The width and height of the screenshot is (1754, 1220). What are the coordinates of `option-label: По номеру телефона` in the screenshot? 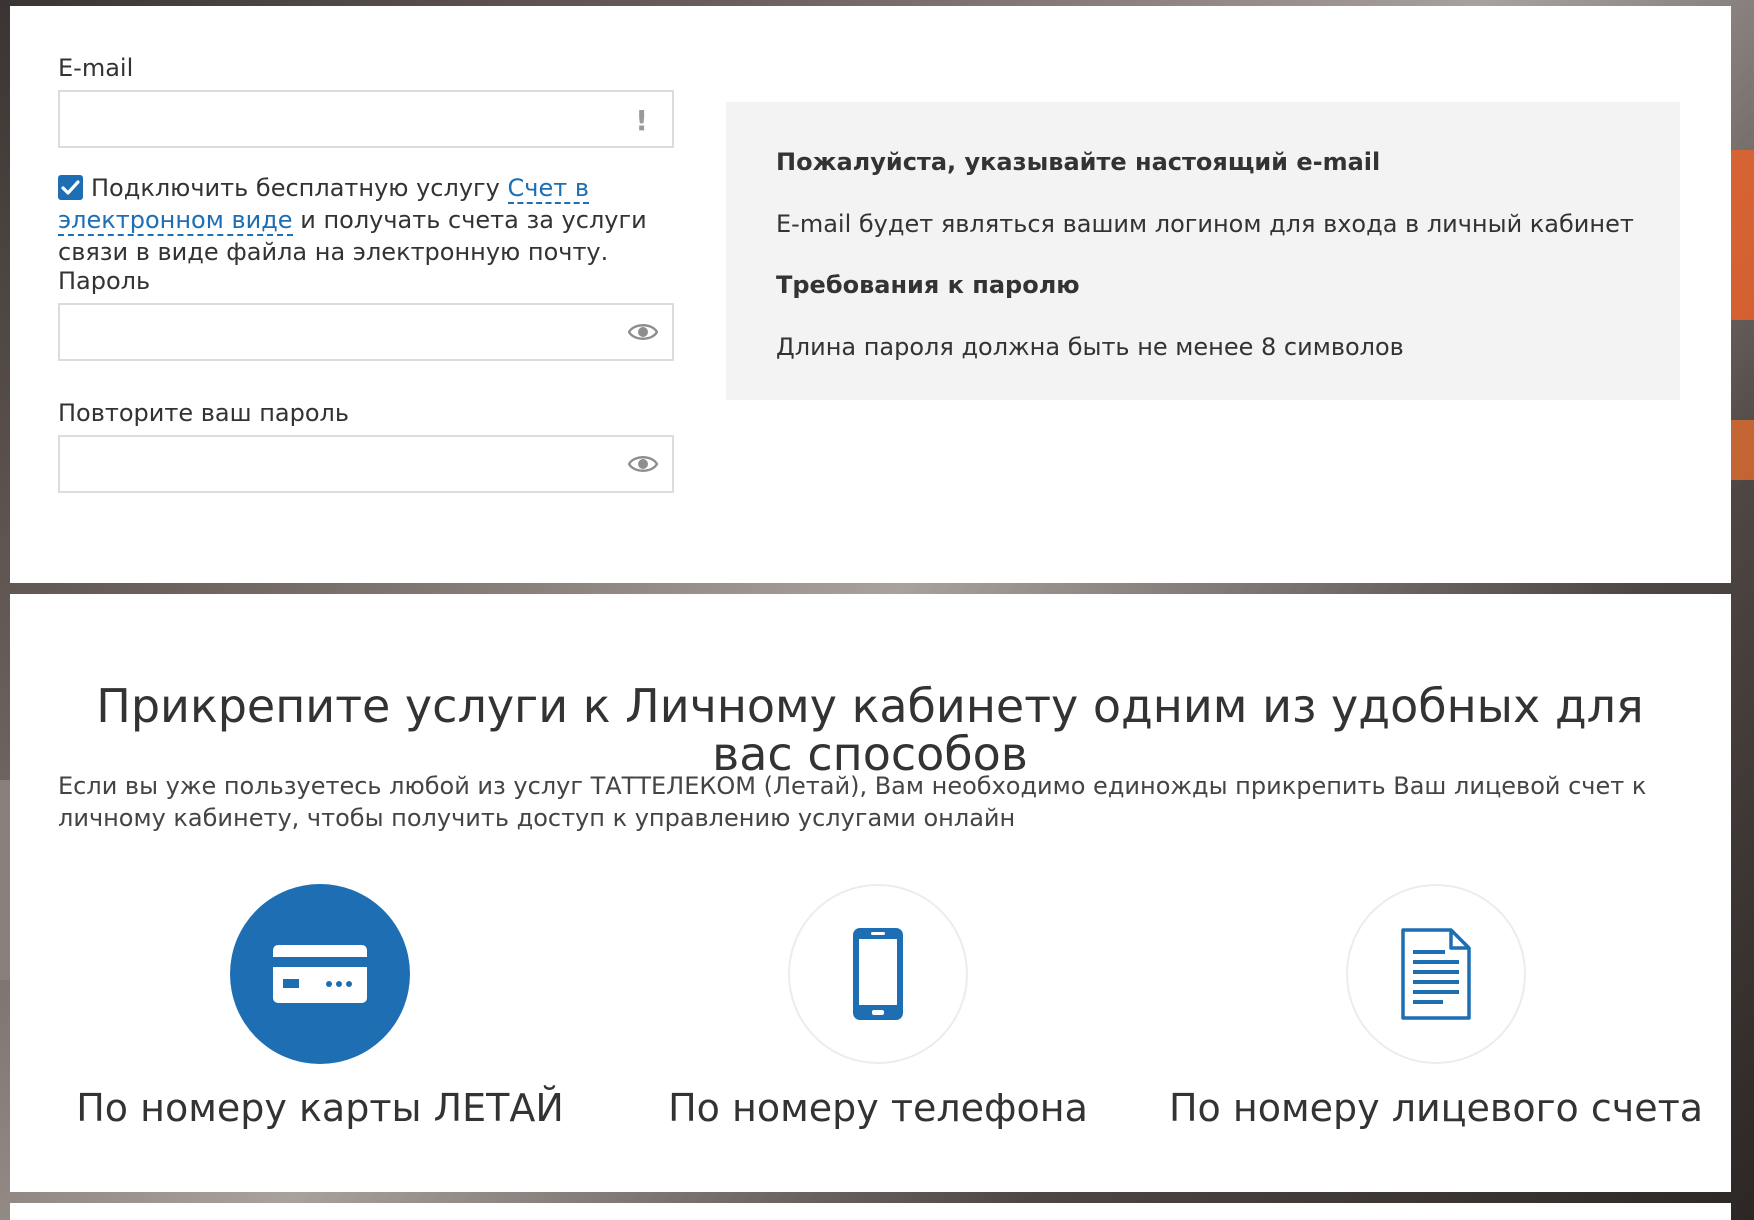 It's located at (878, 1108).